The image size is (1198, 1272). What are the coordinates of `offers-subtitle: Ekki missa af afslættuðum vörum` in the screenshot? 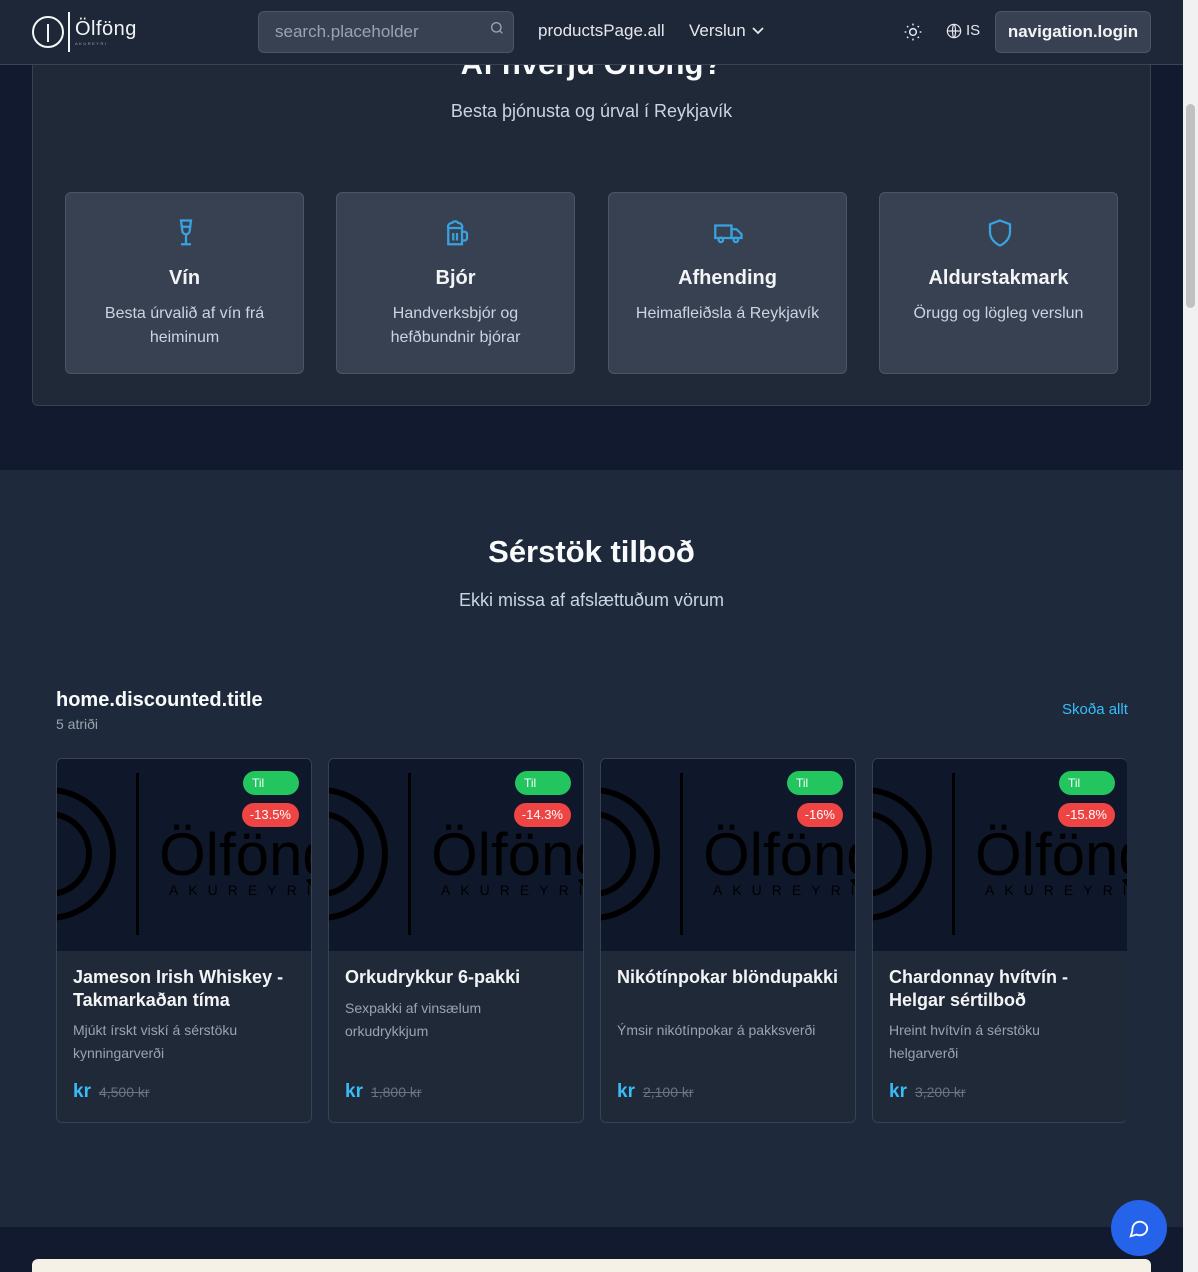 It's located at (591, 600).